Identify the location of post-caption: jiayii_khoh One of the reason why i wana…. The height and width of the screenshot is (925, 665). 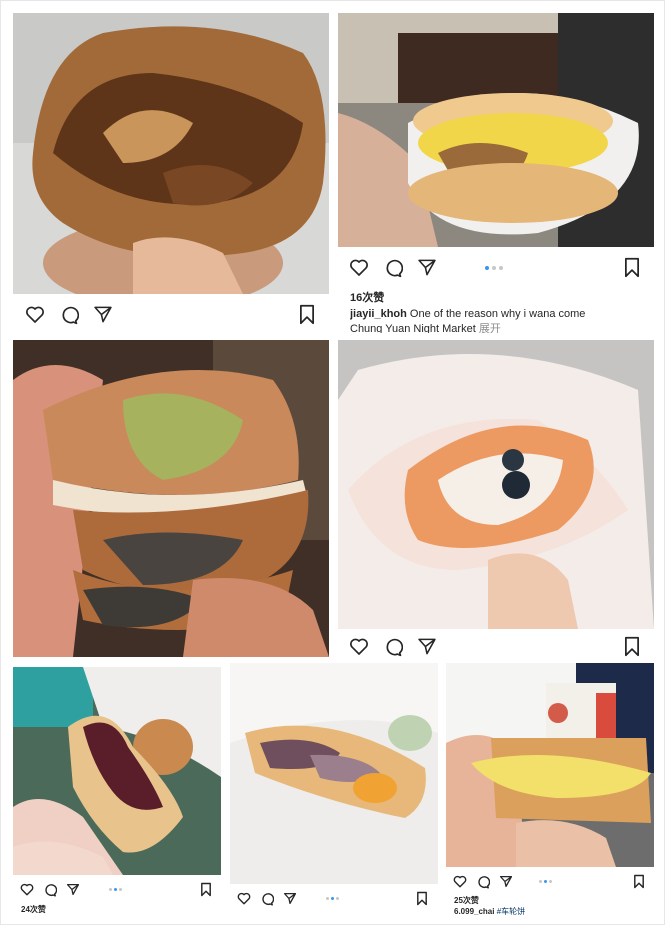
(500, 320).